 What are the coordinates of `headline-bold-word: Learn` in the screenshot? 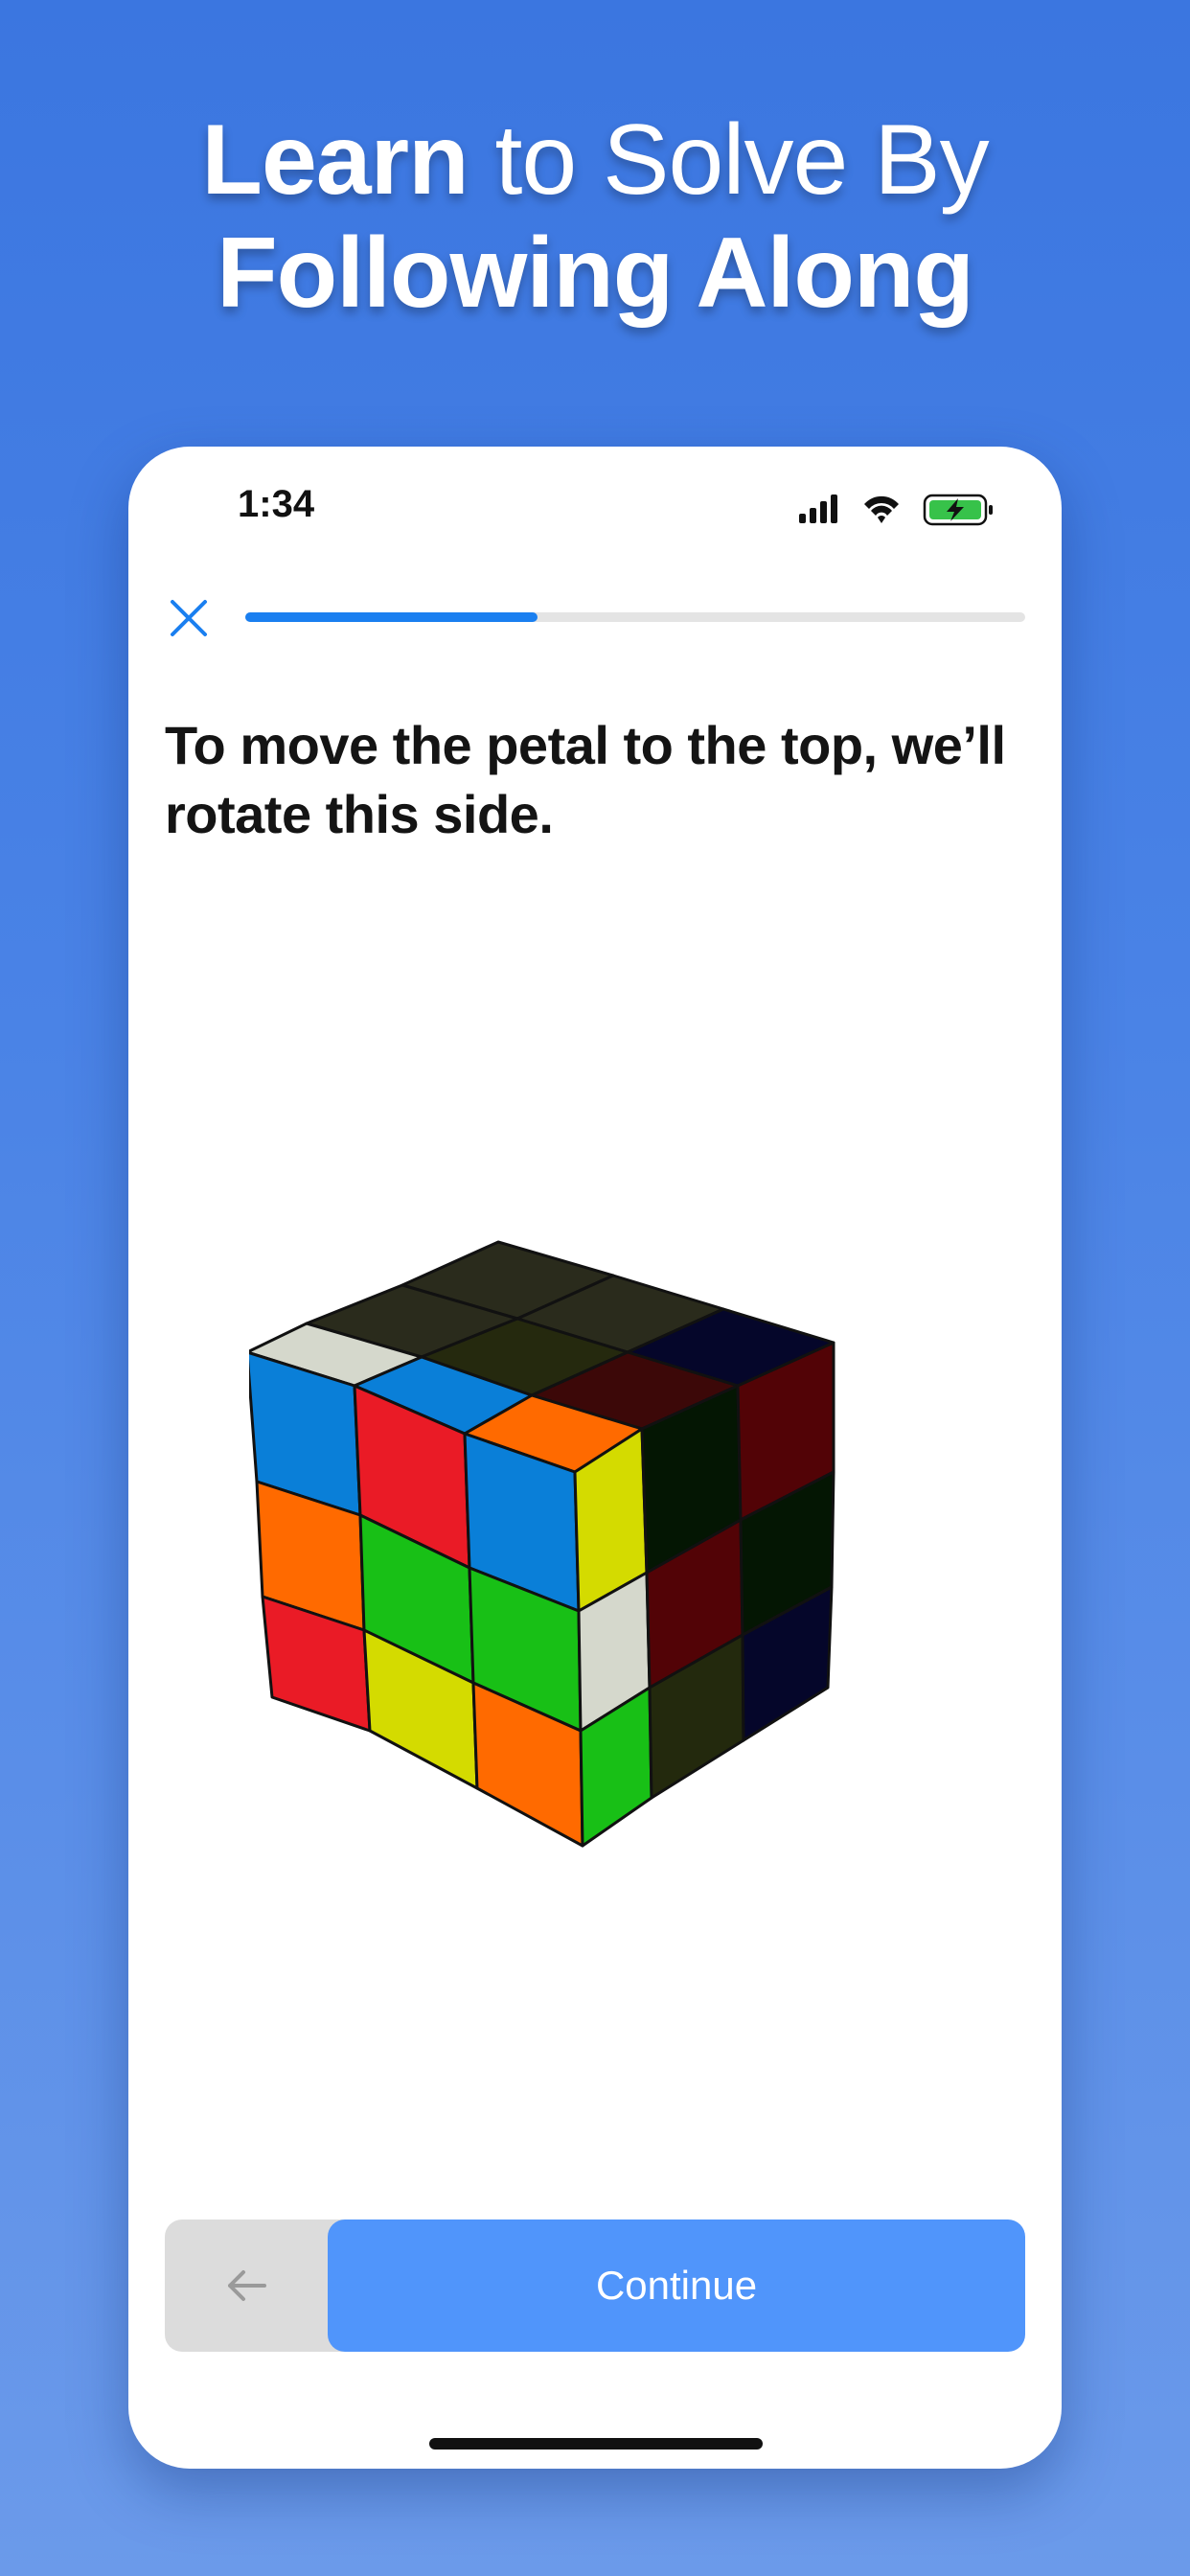 It's located at (335, 160).